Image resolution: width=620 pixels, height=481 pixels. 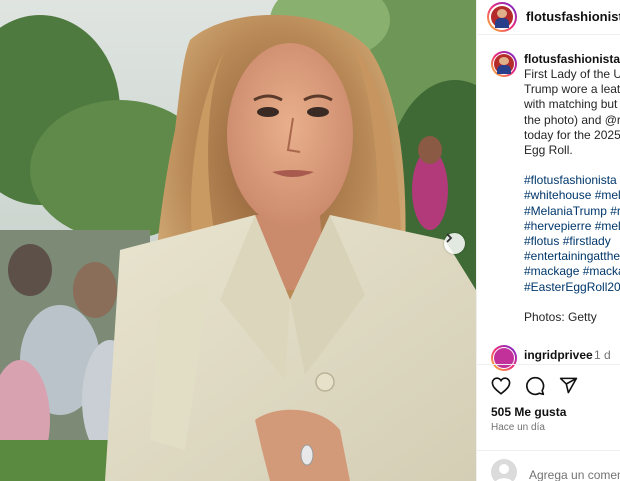 I want to click on header-username: flotusfashionista, so click(x=573, y=16).